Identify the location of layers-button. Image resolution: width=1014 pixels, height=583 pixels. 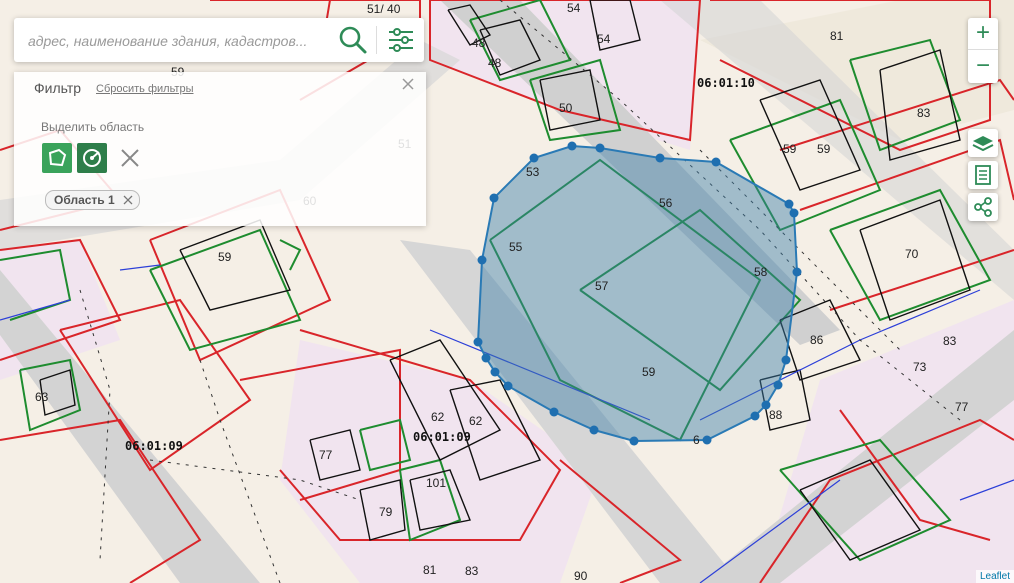
(983, 143).